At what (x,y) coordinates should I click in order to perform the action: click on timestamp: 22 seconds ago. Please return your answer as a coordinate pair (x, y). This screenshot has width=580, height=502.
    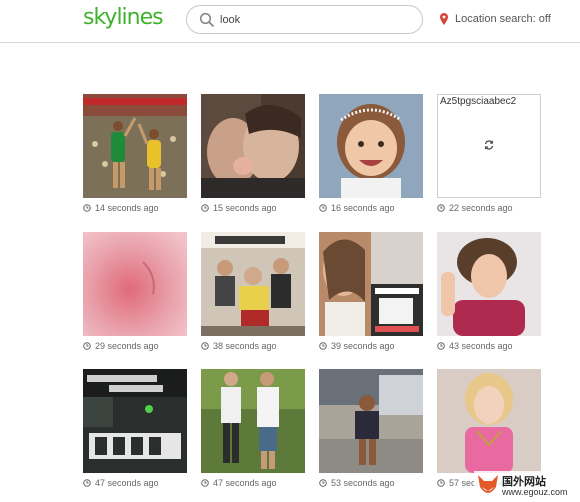
    Looking at the image, I should click on (475, 208).